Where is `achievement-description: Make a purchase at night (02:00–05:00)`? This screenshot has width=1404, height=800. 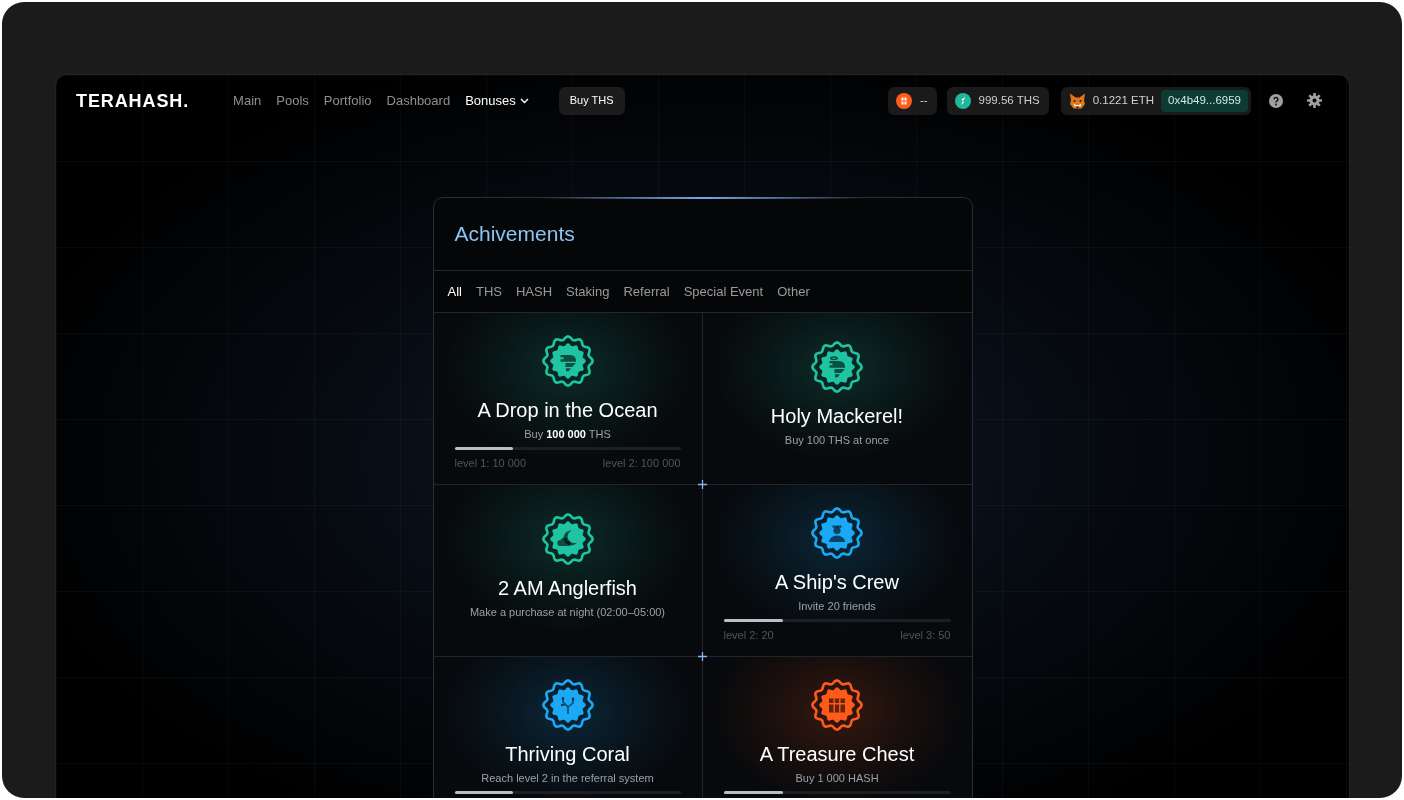
achievement-description: Make a purchase at night (02:00–05:00) is located at coordinates (567, 612).